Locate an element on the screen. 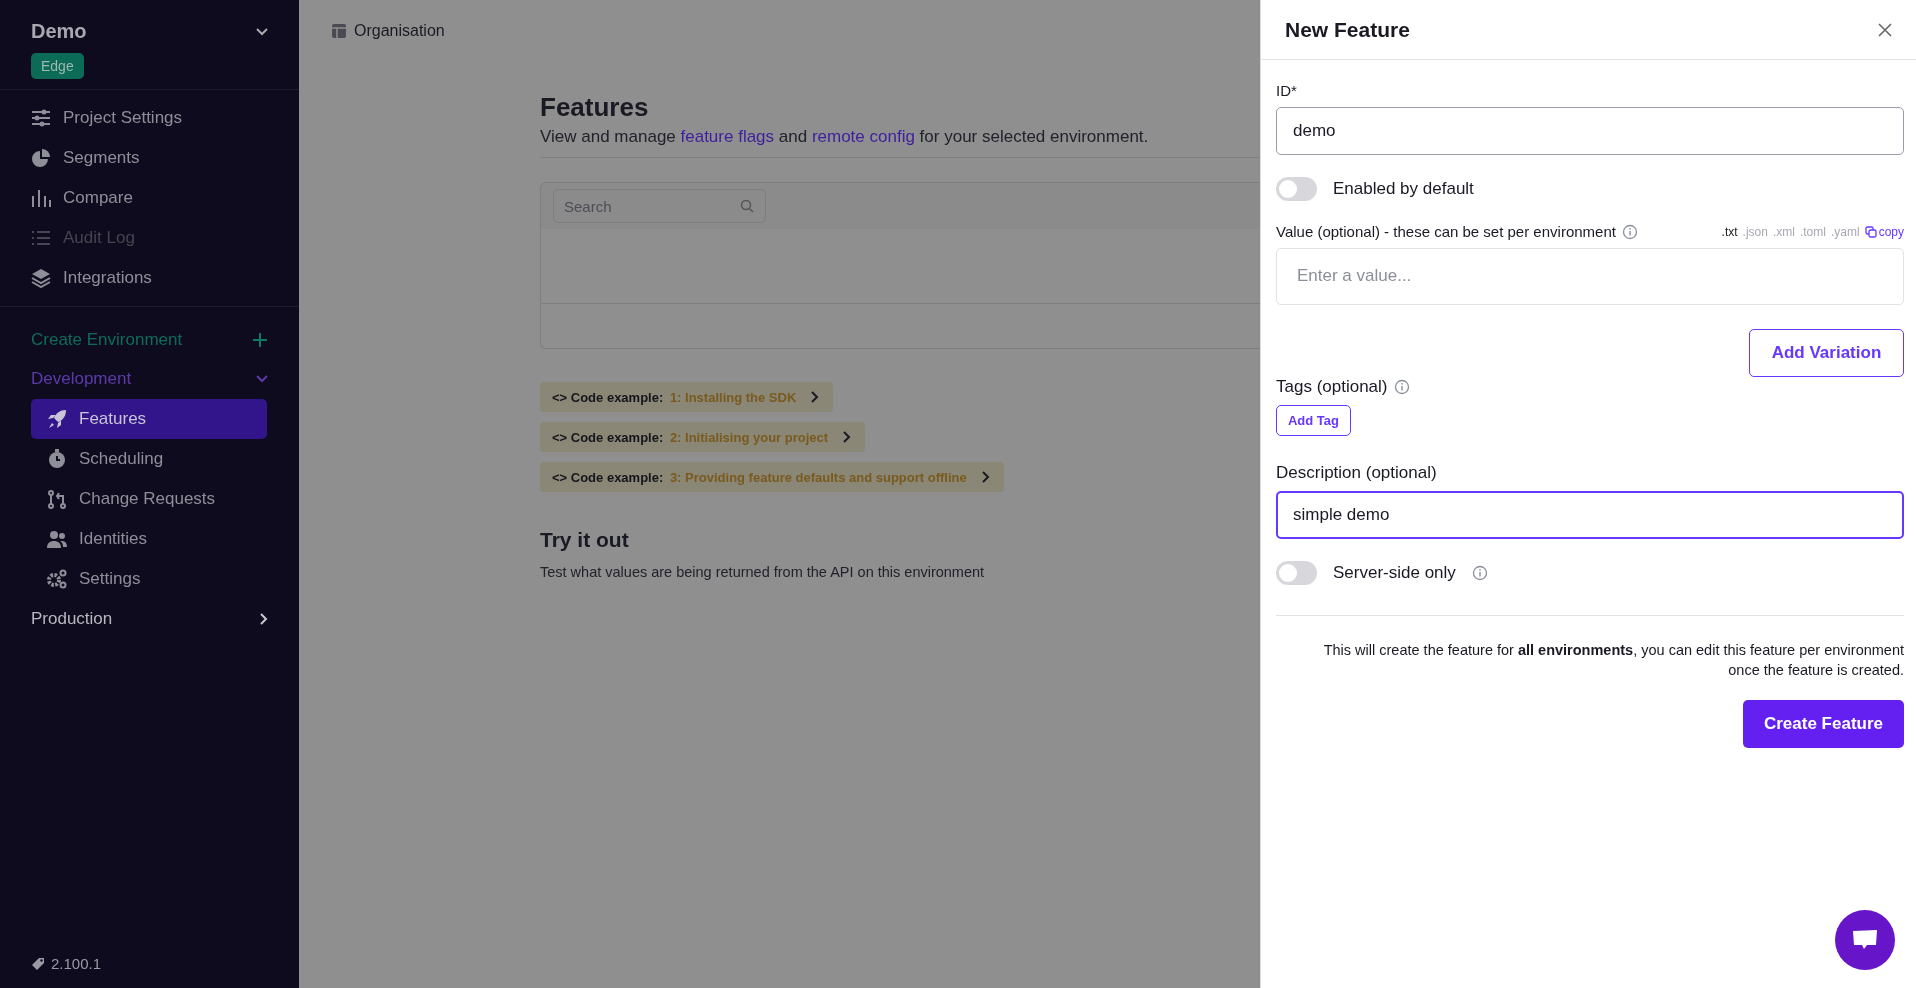 Image resolution: width=1916 pixels, height=988 pixels. table-icon is located at coordinates (339, 31).